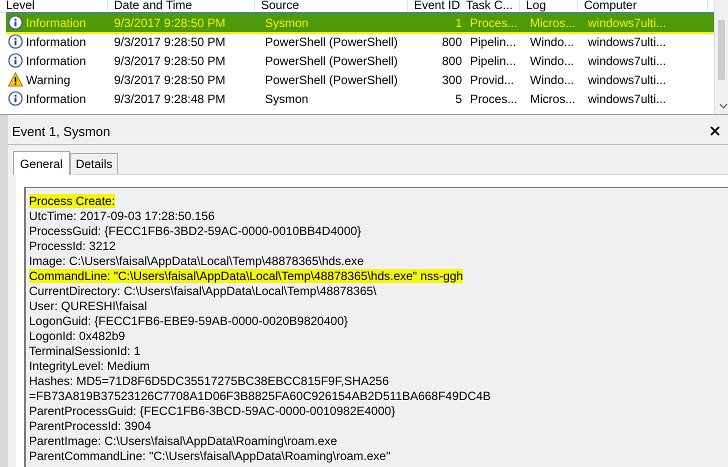 Image resolution: width=728 pixels, height=467 pixels. I want to click on scroll-down-icon, so click(723, 106).